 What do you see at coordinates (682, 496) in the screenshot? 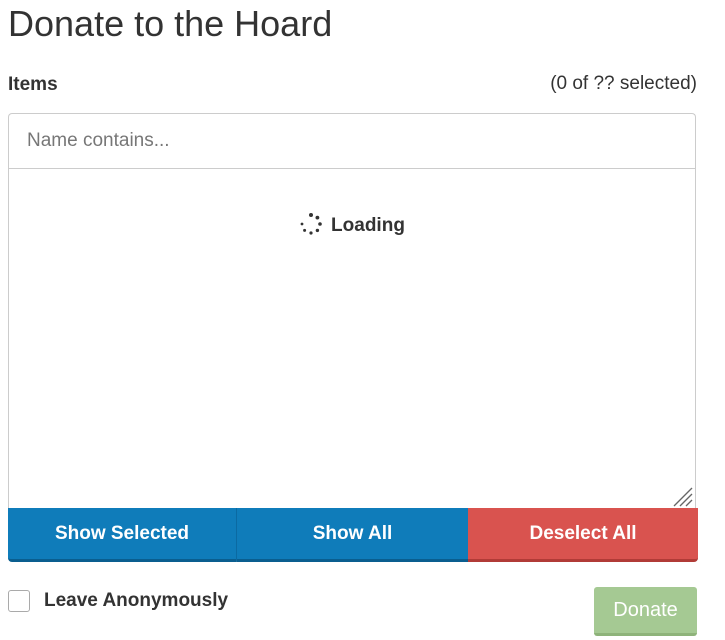
I see `resize-handle-icon` at bounding box center [682, 496].